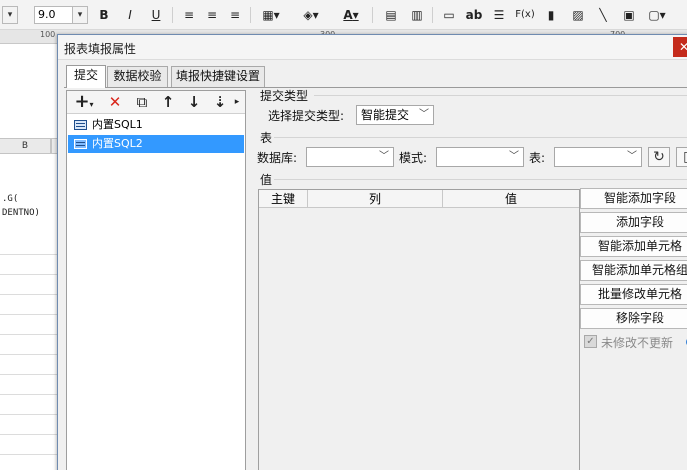  Describe the element at coordinates (80, 15) in the screenshot. I see `font-size-dropdown-arrow: ▾` at that location.